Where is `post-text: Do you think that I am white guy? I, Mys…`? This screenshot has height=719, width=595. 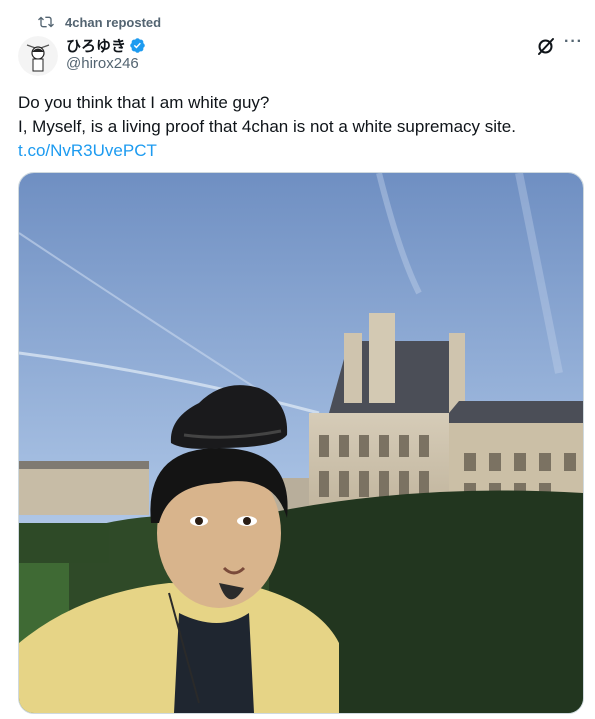
post-text: Do you think that I am white guy? I, Mys… is located at coordinates (298, 127).